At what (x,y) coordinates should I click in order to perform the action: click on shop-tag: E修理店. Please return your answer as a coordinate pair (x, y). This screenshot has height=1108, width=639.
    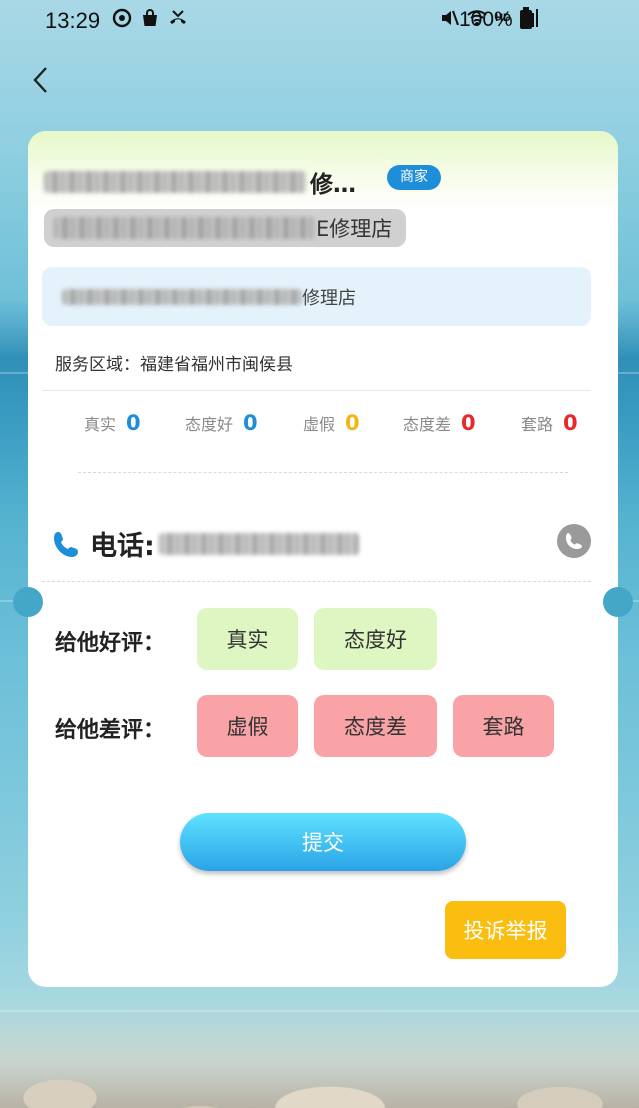
    Looking at the image, I should click on (225, 228).